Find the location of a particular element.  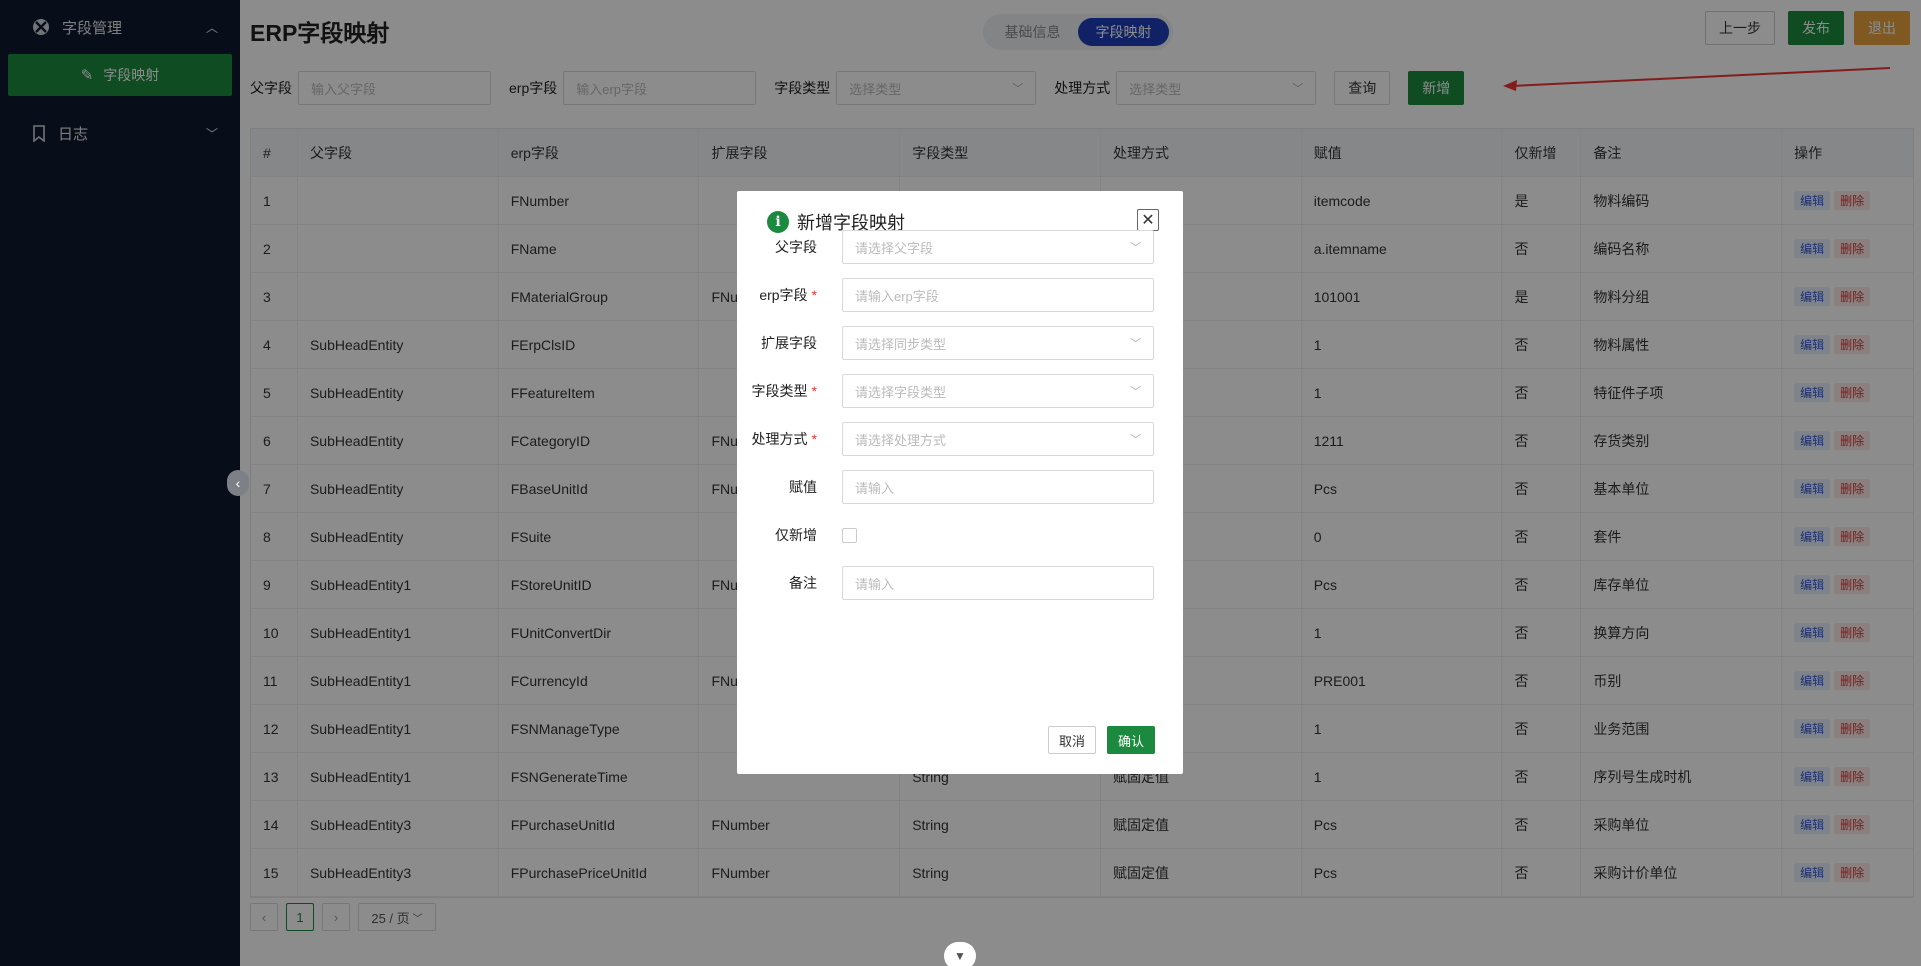

form-label: 父字段 is located at coordinates (778, 247).